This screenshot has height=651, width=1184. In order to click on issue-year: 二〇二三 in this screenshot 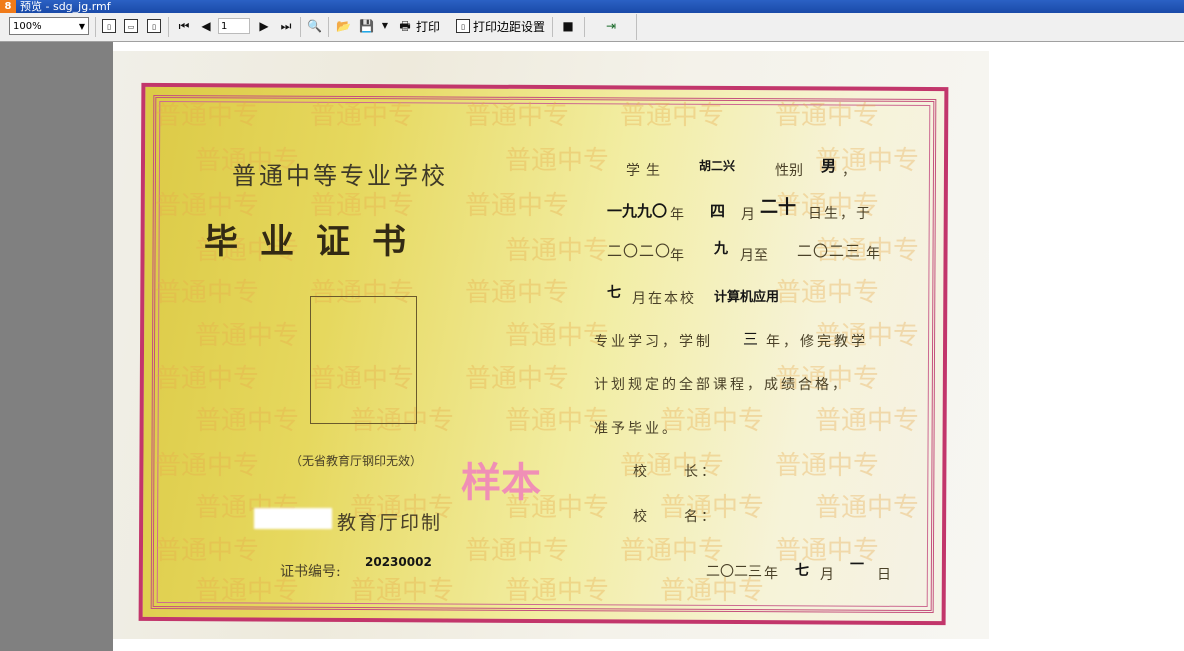, I will do `click(734, 572)`.